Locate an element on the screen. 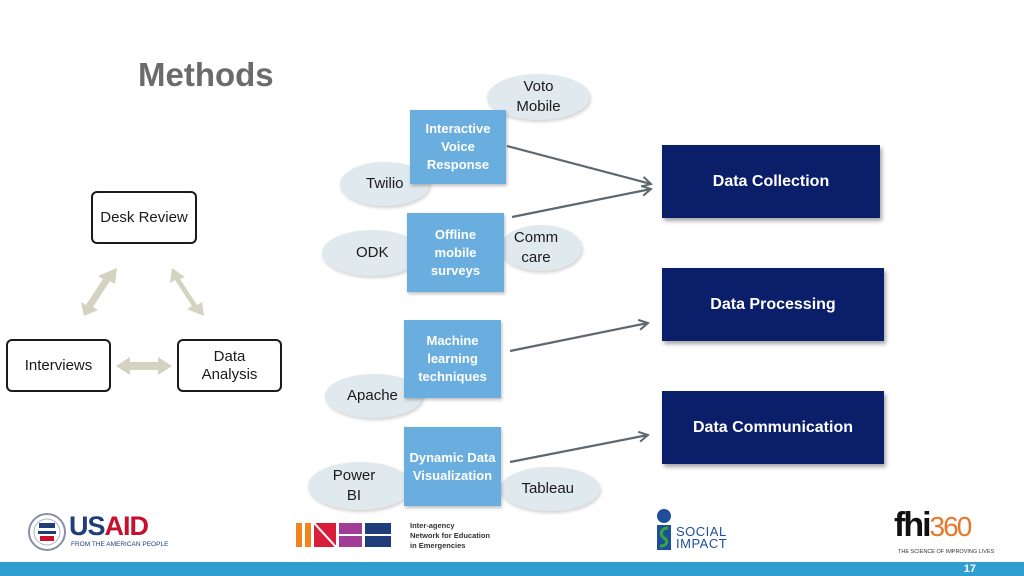 This screenshot has height=576, width=1024. method-box-dynamic-visualization: Dynamic Data Visualization is located at coordinates (452, 466).